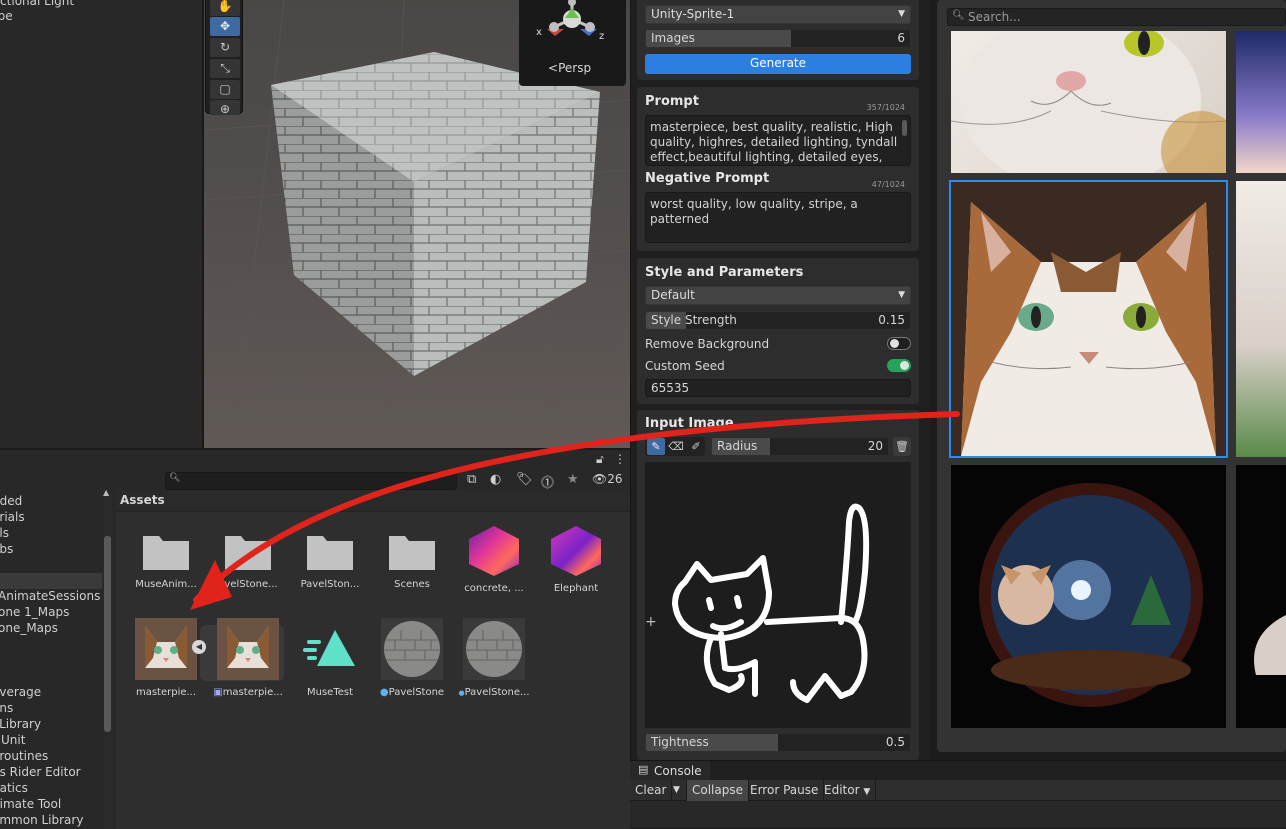 This screenshot has width=1286, height=829. What do you see at coordinates (778, 14) in the screenshot?
I see `model-dropdown: Unity-Sprite-1 ▼` at bounding box center [778, 14].